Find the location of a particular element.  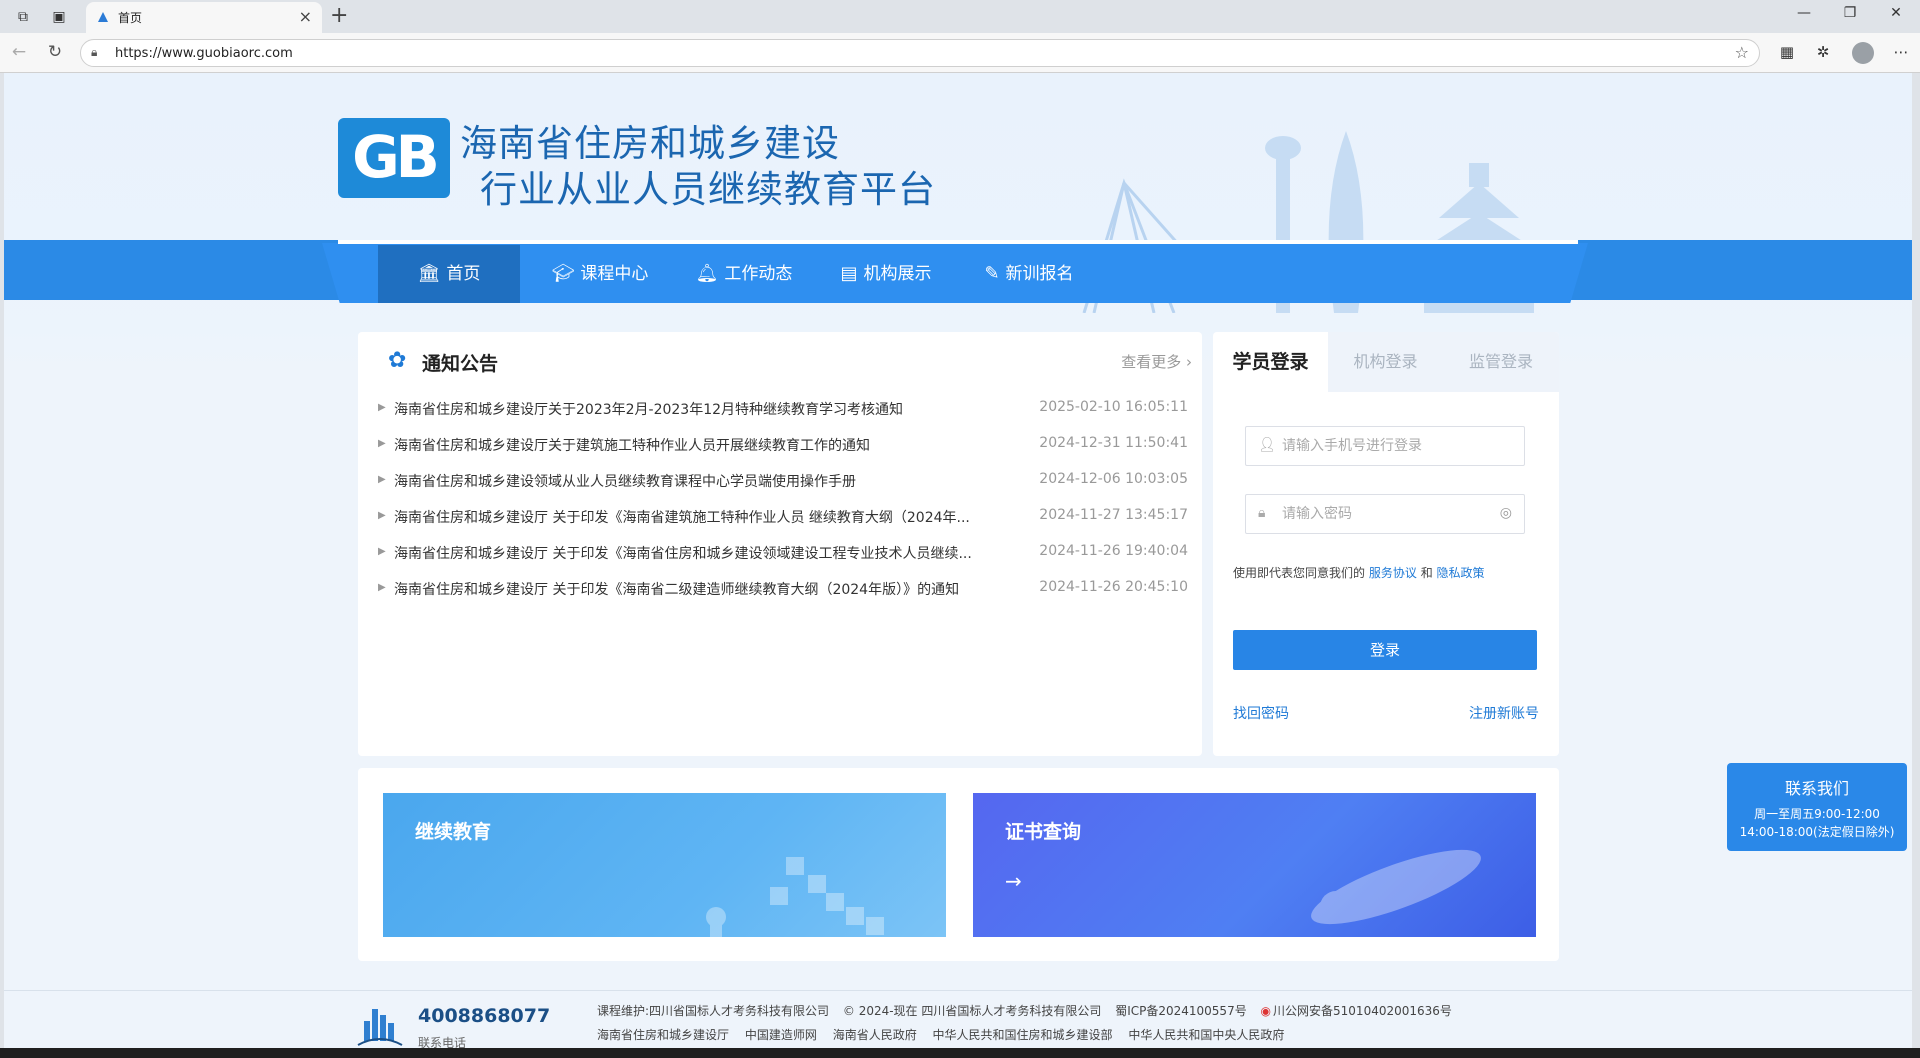

phone-field: 👤︎ is located at coordinates (1385, 446).